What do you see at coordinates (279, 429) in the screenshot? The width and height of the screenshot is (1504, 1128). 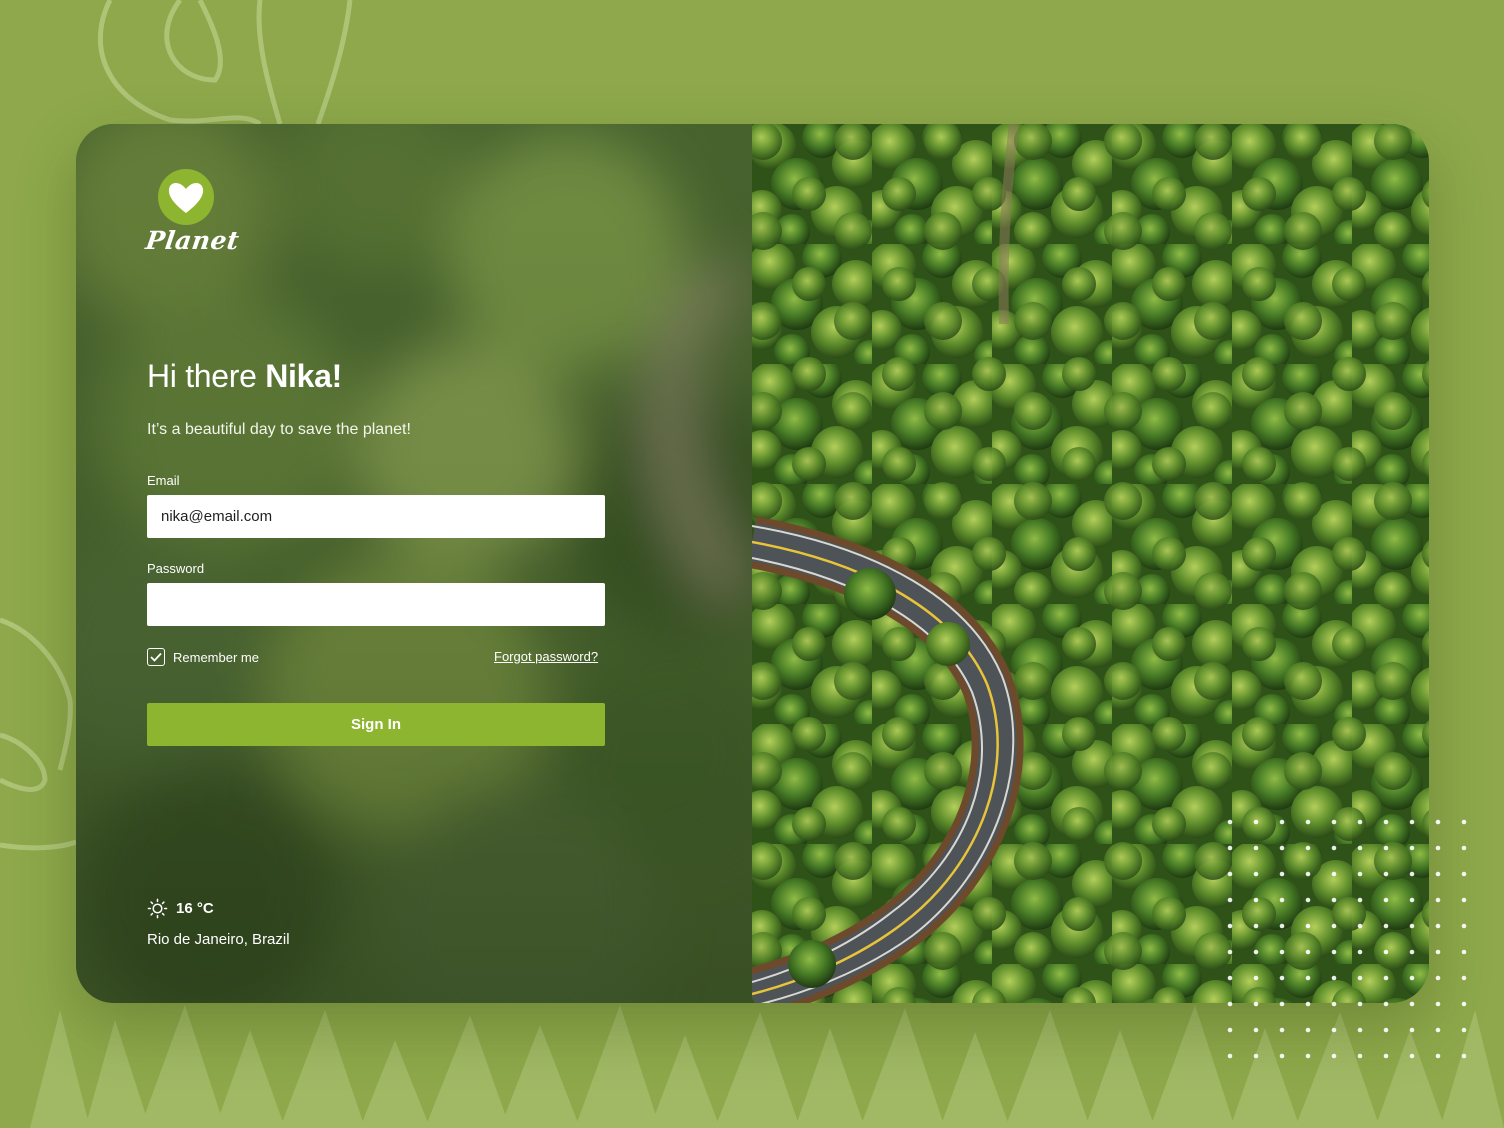 I see `greeting-subtitle: It’s a beautiful day to save the planet!` at bounding box center [279, 429].